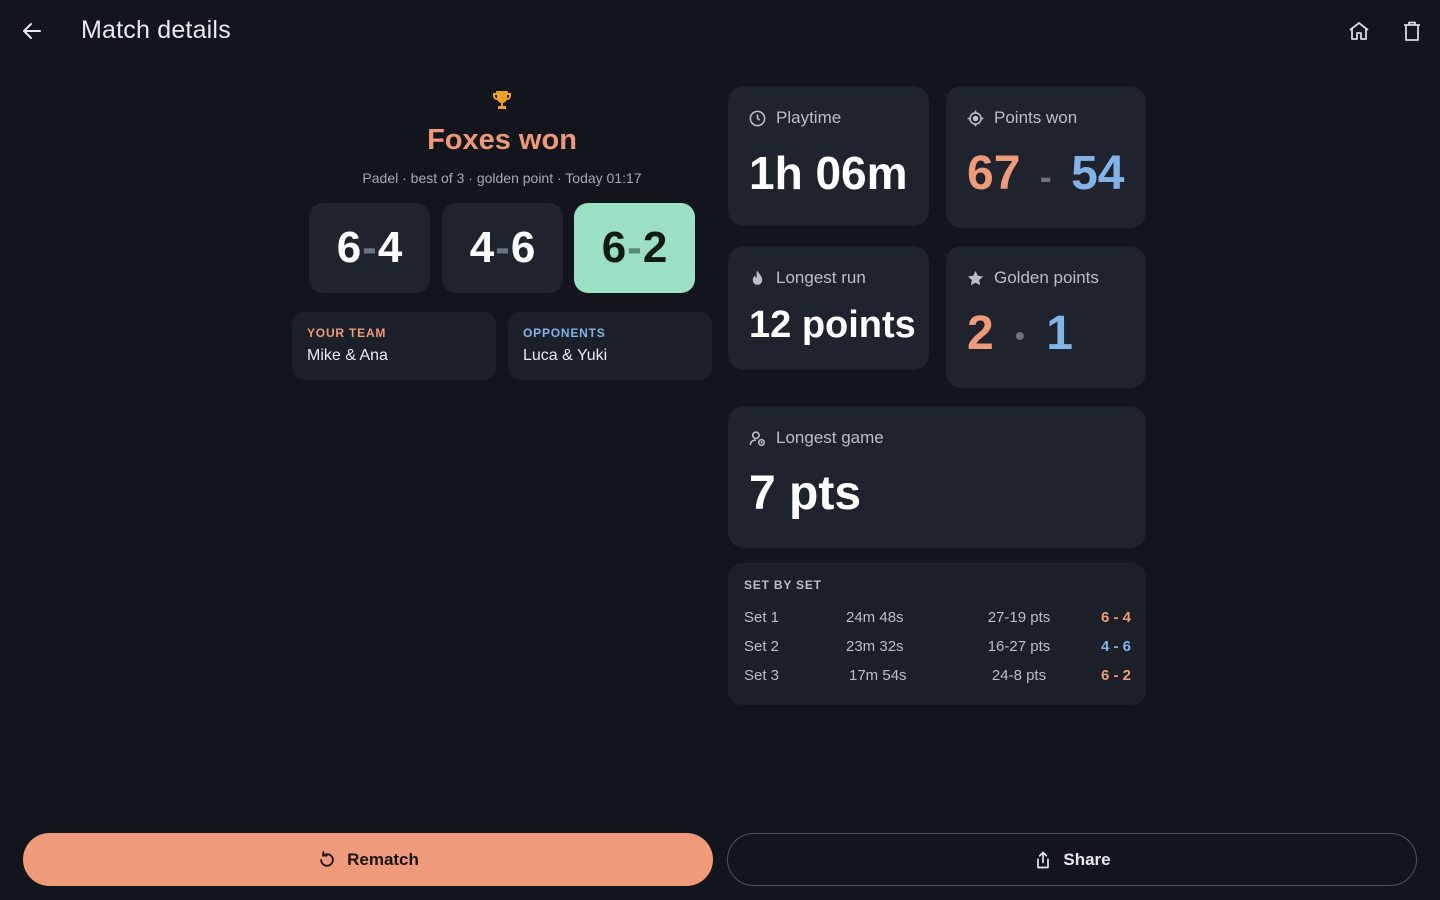 Image resolution: width=1440 pixels, height=900 pixels. I want to click on golden-points-label: Golden points, so click(1046, 277).